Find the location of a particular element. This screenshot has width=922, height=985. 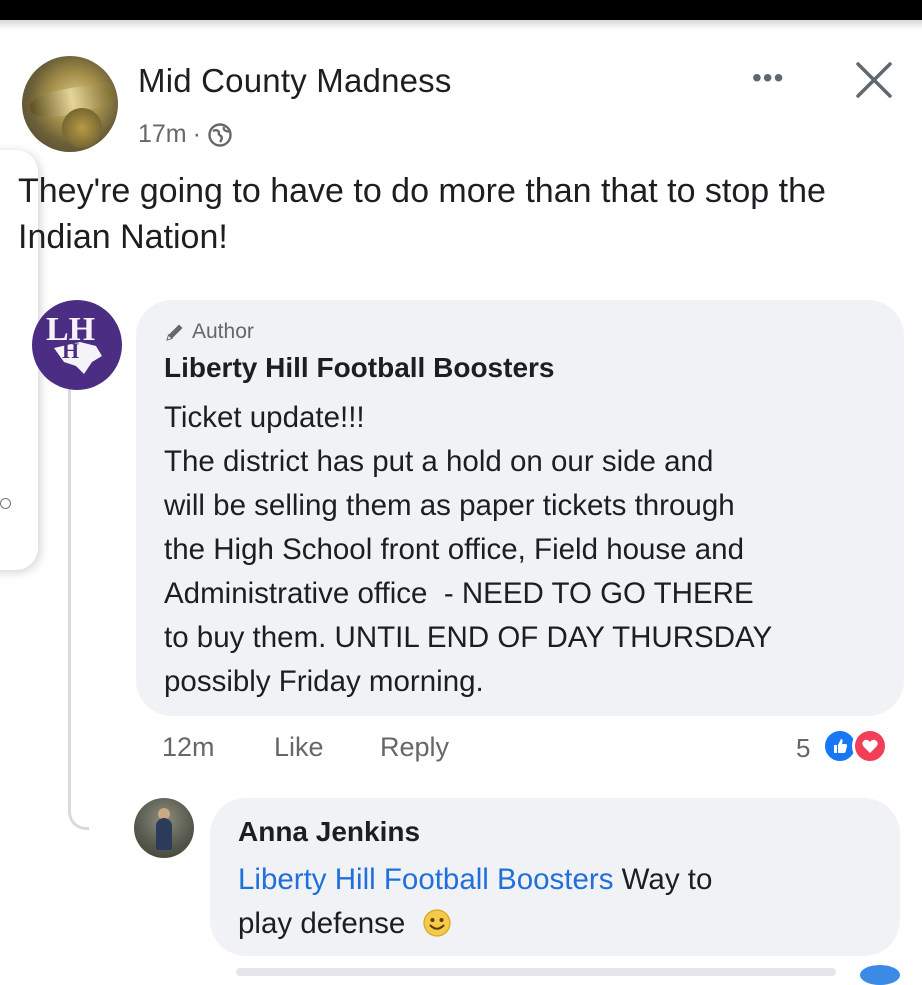

reply-text-part: play defense is located at coordinates (326, 923).